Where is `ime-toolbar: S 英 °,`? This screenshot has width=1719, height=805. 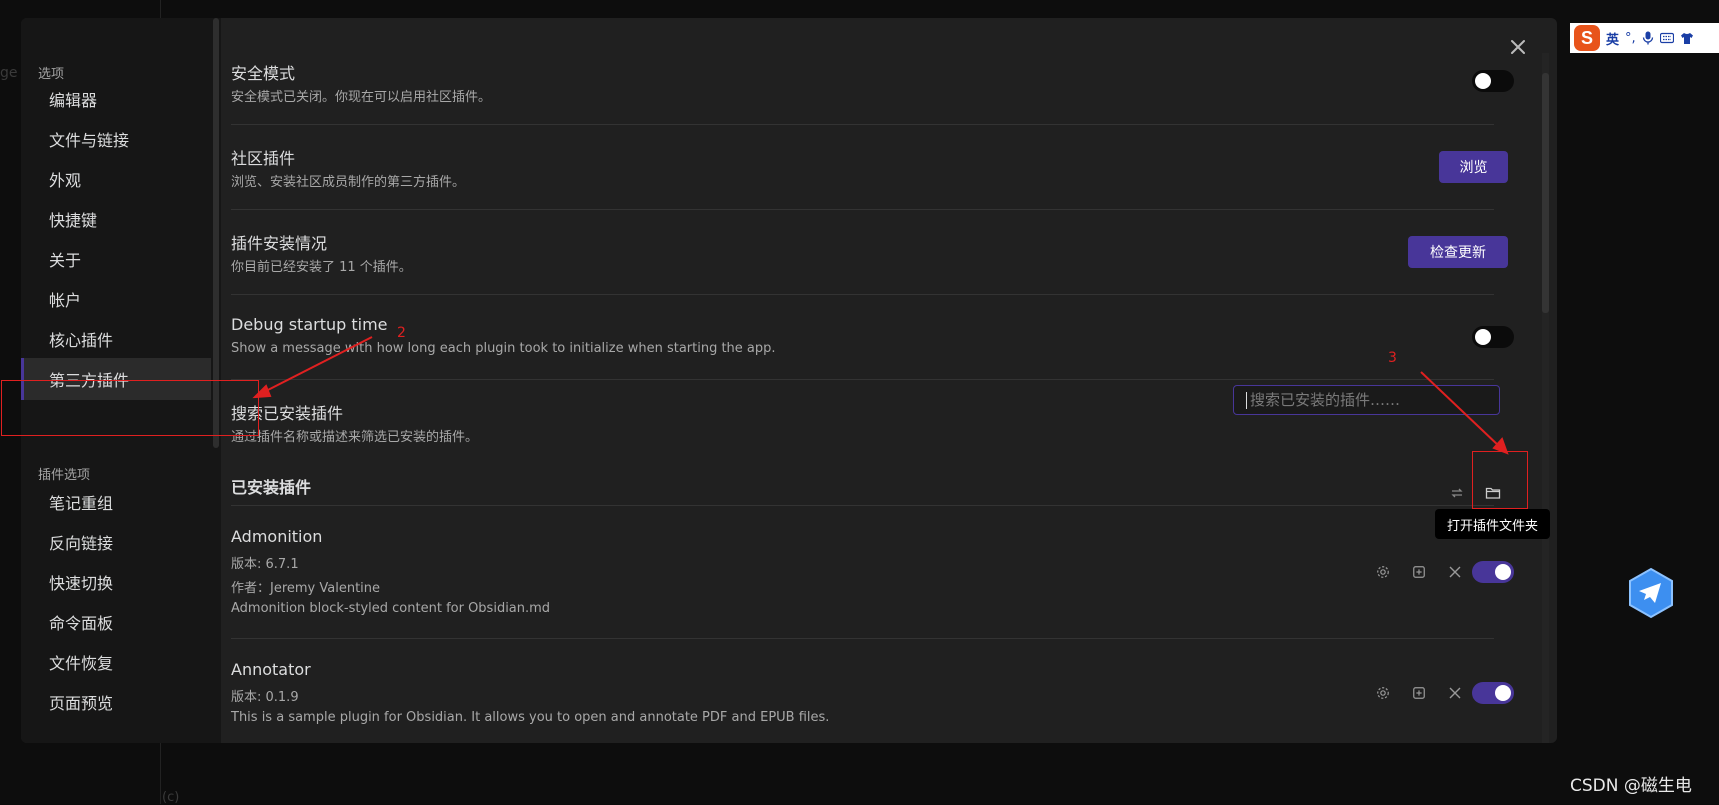 ime-toolbar: S 英 °, is located at coordinates (1644, 38).